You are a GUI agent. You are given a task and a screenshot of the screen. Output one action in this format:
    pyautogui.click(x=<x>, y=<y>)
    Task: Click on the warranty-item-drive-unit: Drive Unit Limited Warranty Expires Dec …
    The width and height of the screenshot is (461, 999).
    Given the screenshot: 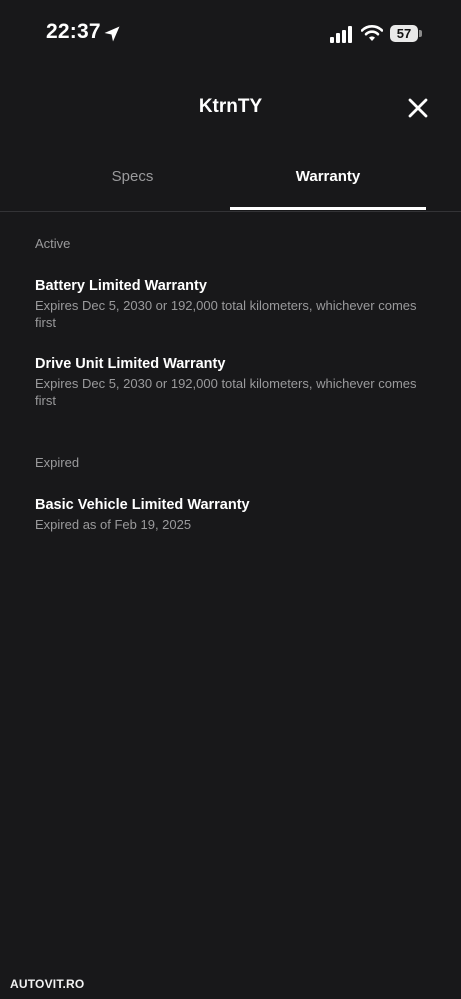 What is the action you would take?
    pyautogui.click(x=230, y=381)
    